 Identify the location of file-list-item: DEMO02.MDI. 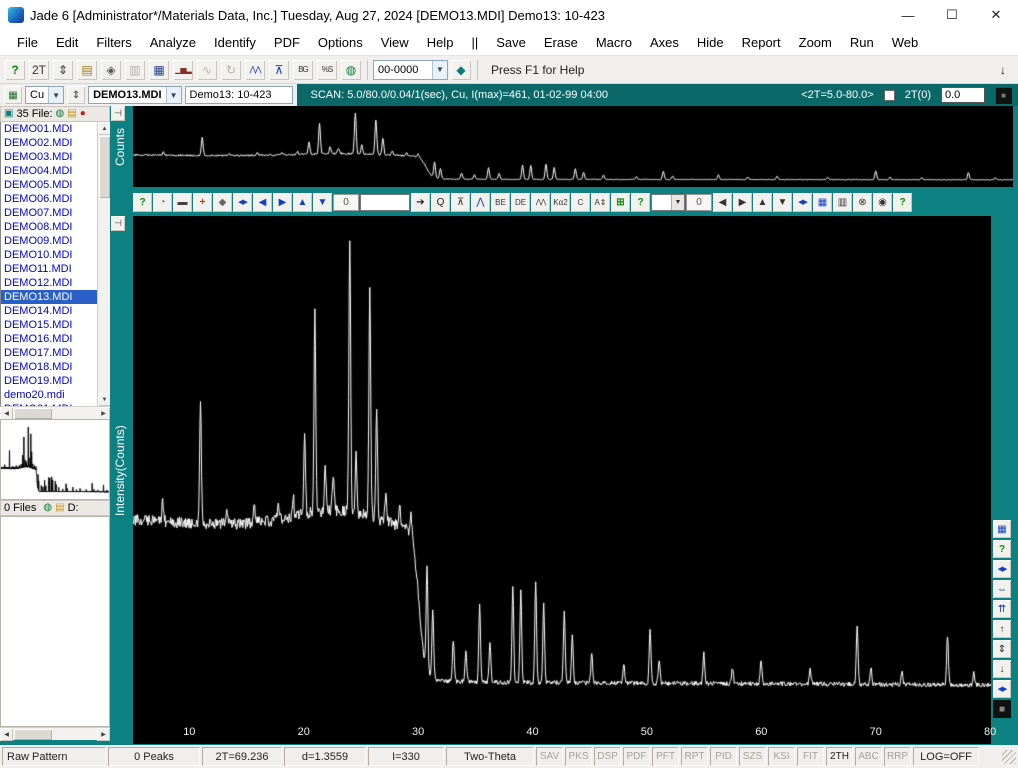
(49, 143).